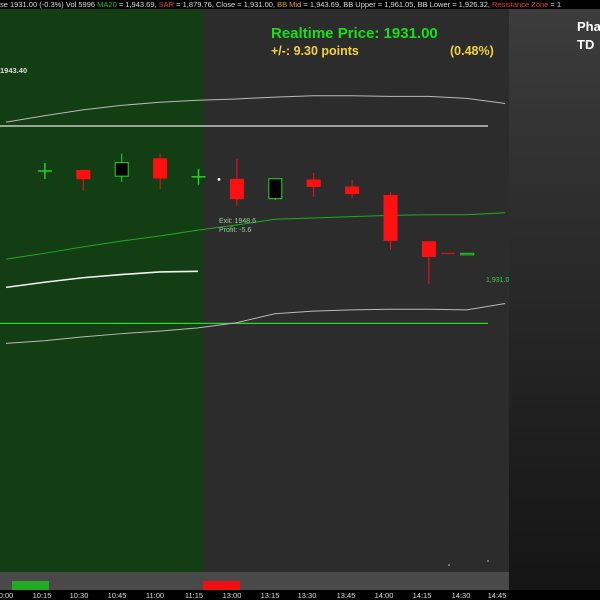  Describe the element at coordinates (219, 179) in the screenshot. I see `entry-point-marker` at that location.